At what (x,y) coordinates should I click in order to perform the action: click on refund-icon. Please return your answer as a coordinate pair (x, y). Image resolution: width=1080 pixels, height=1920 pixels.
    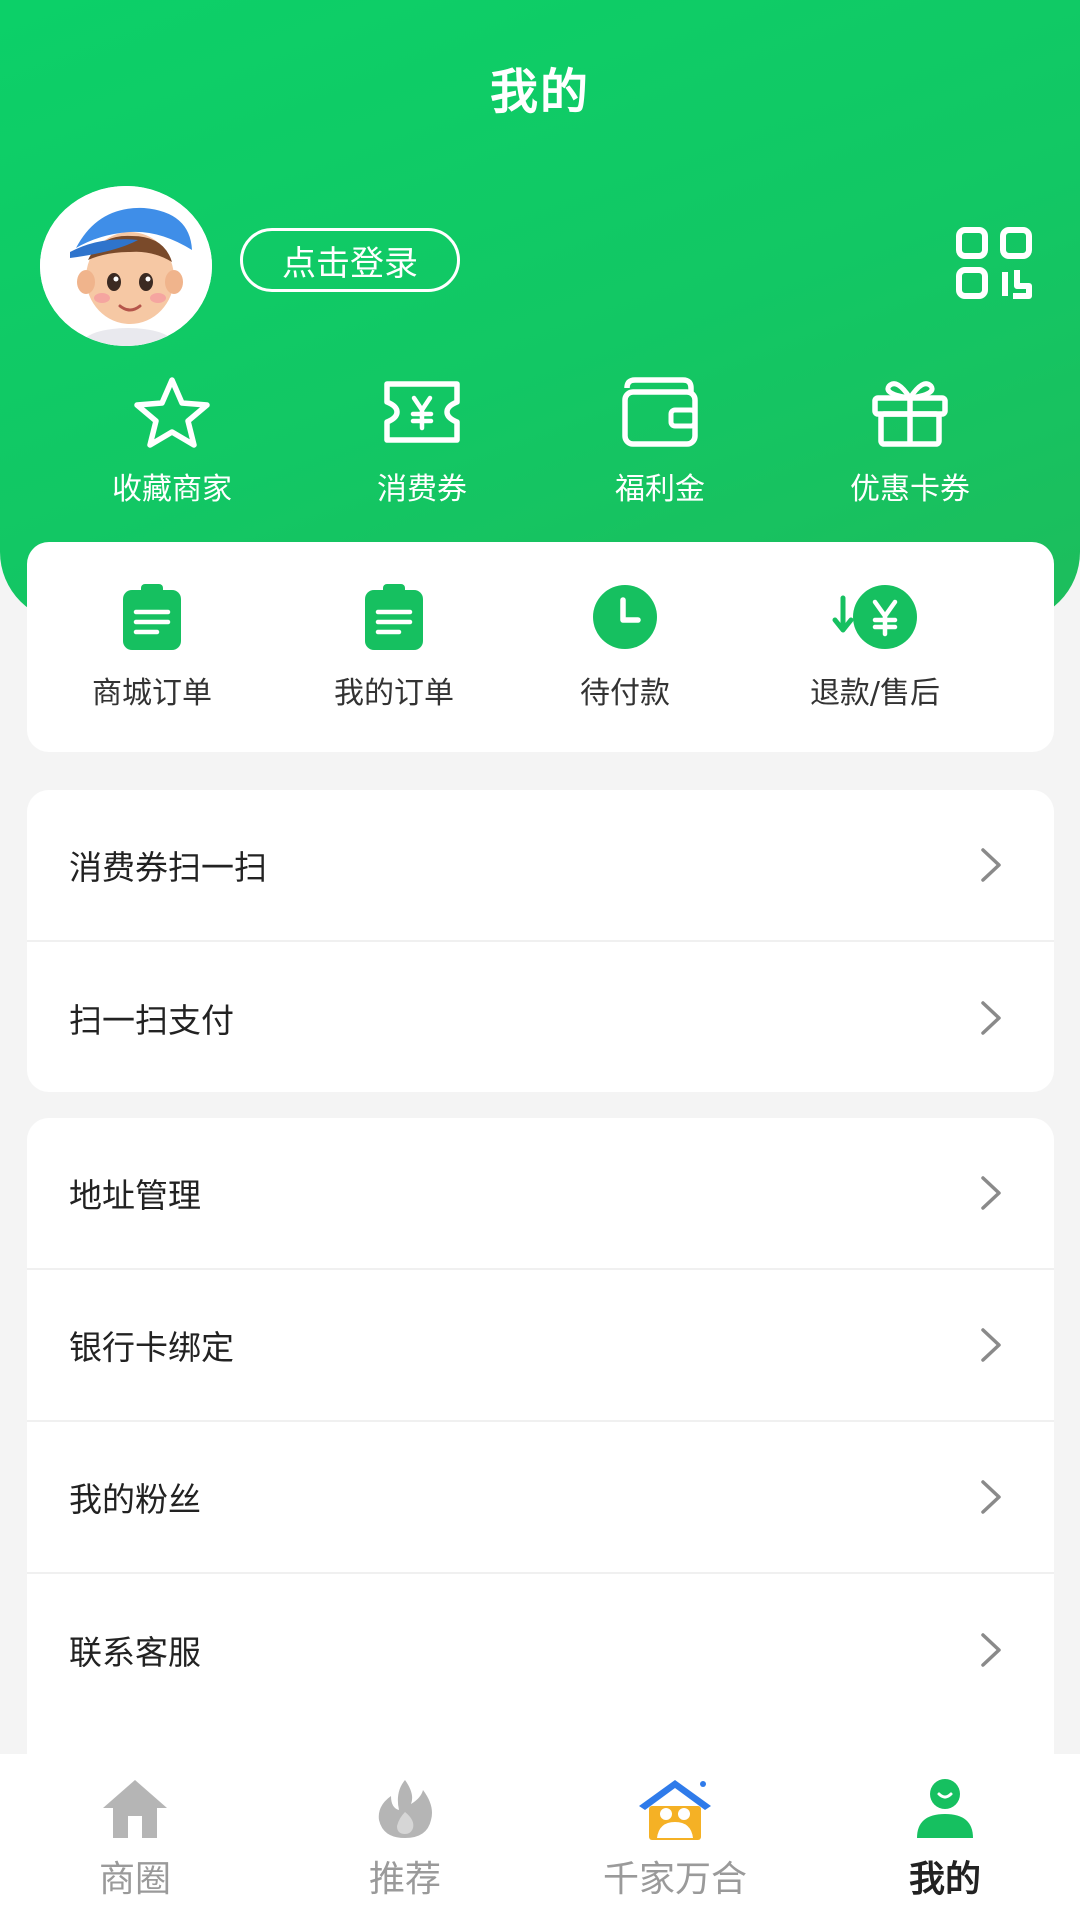
    Looking at the image, I should click on (874, 617).